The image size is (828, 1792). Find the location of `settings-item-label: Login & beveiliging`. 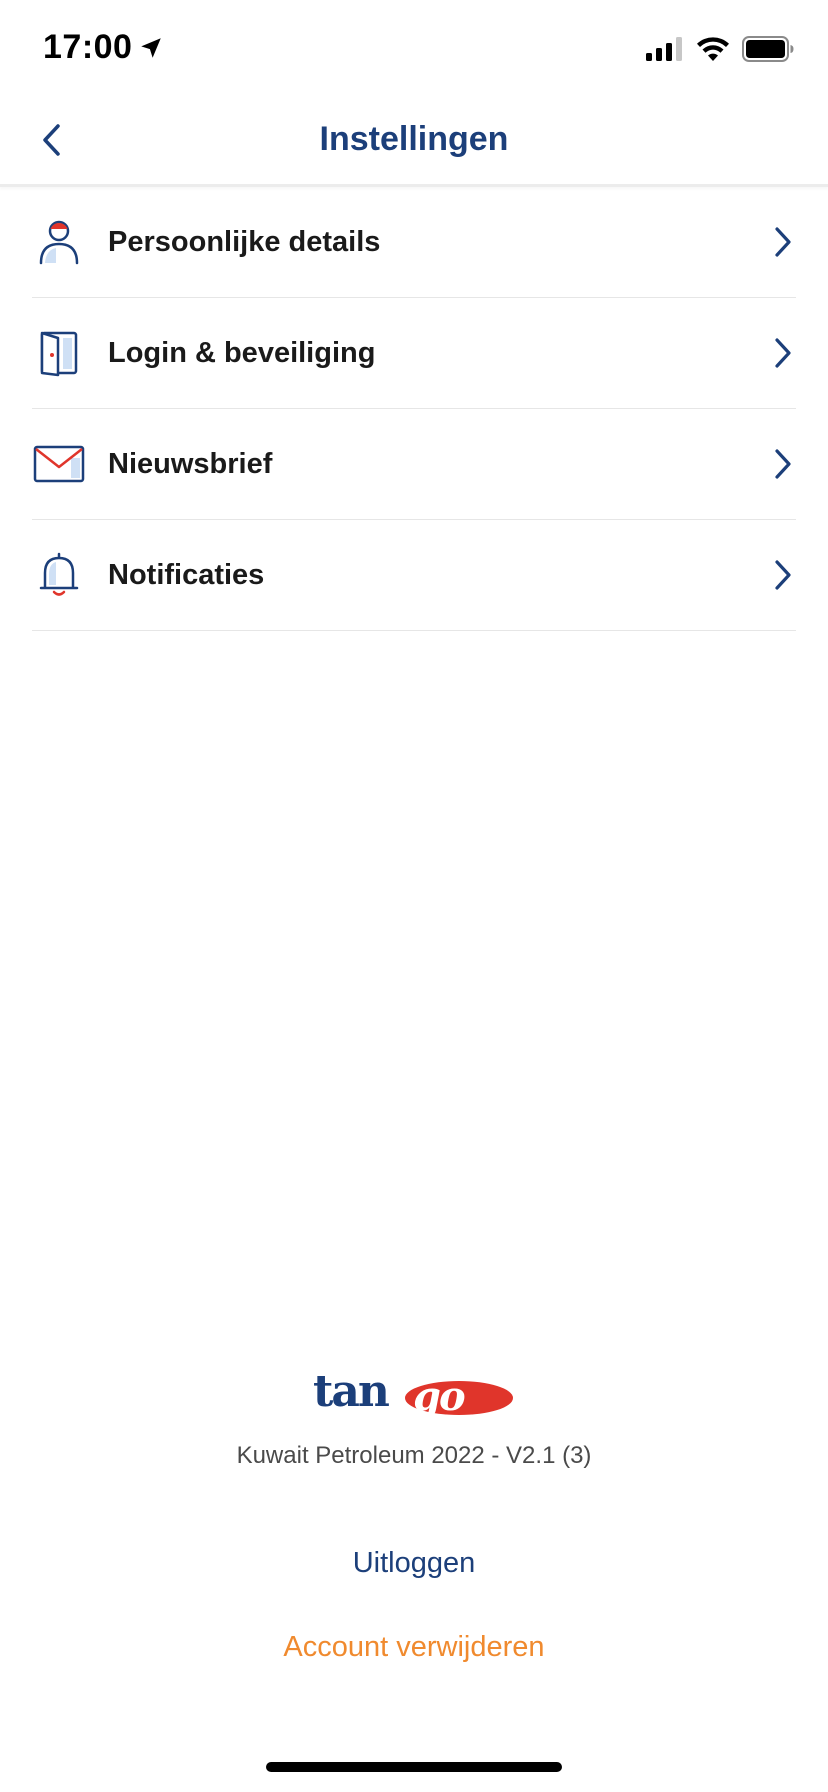

settings-item-label: Login & beveiliging is located at coordinates (242, 352).